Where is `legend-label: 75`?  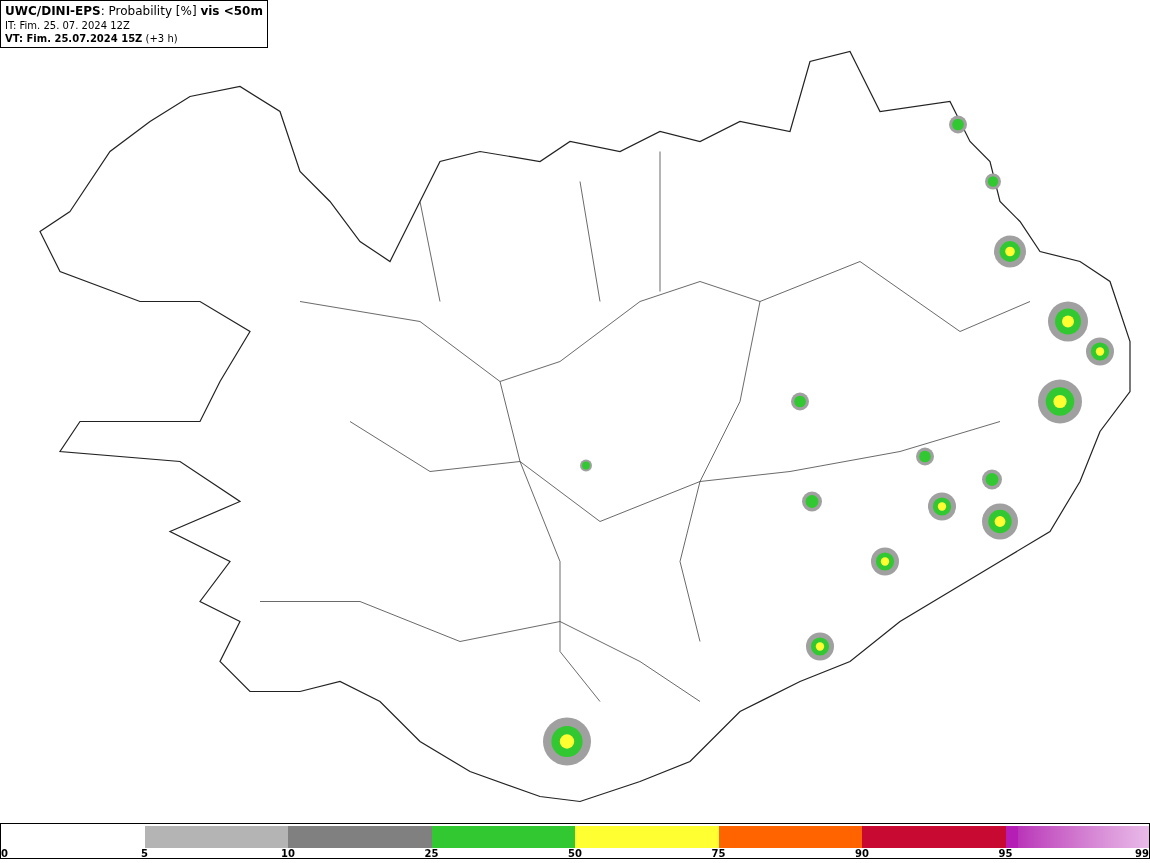
legend-label: 75 is located at coordinates (718, 854).